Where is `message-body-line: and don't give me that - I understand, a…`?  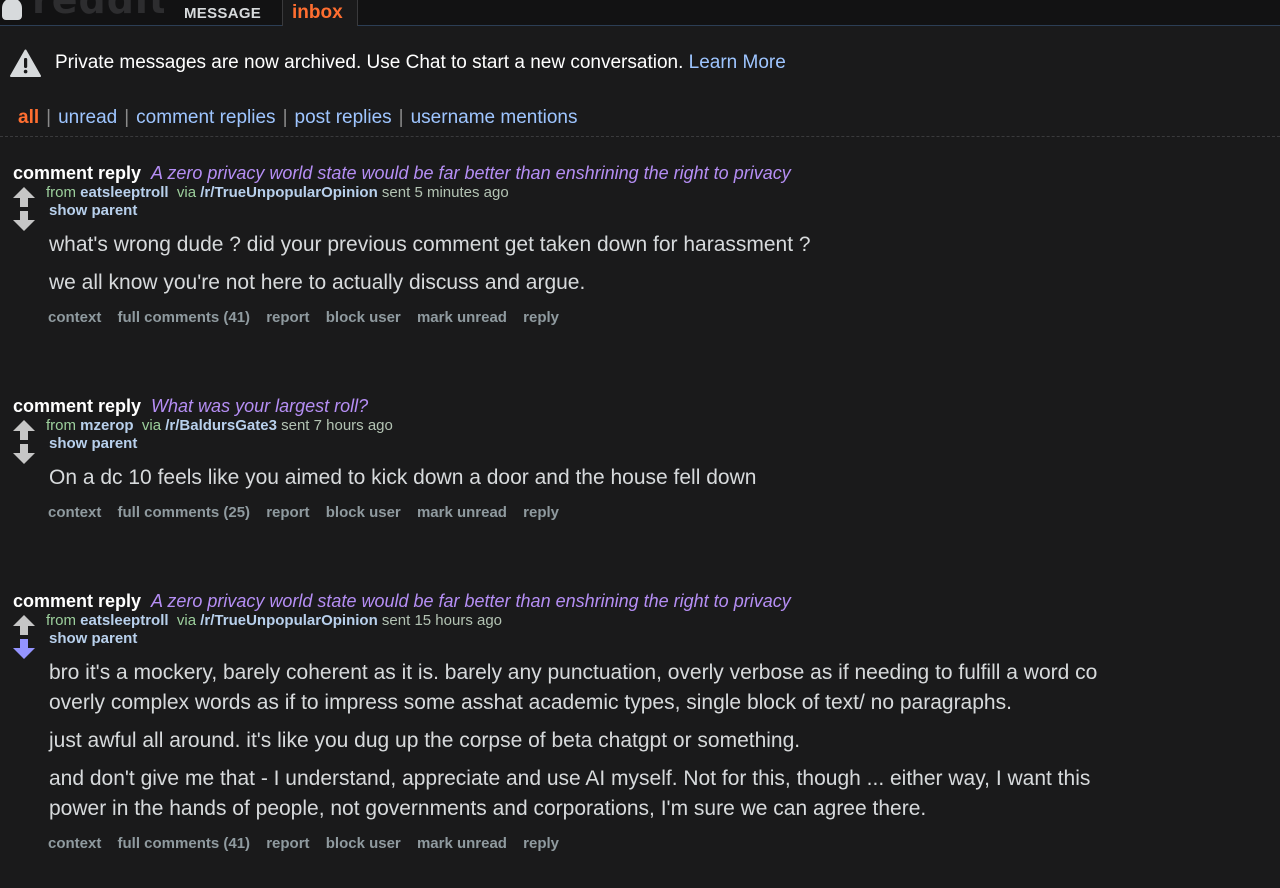
message-body-line: and don't give me that - I understand, a… is located at coordinates (570, 778).